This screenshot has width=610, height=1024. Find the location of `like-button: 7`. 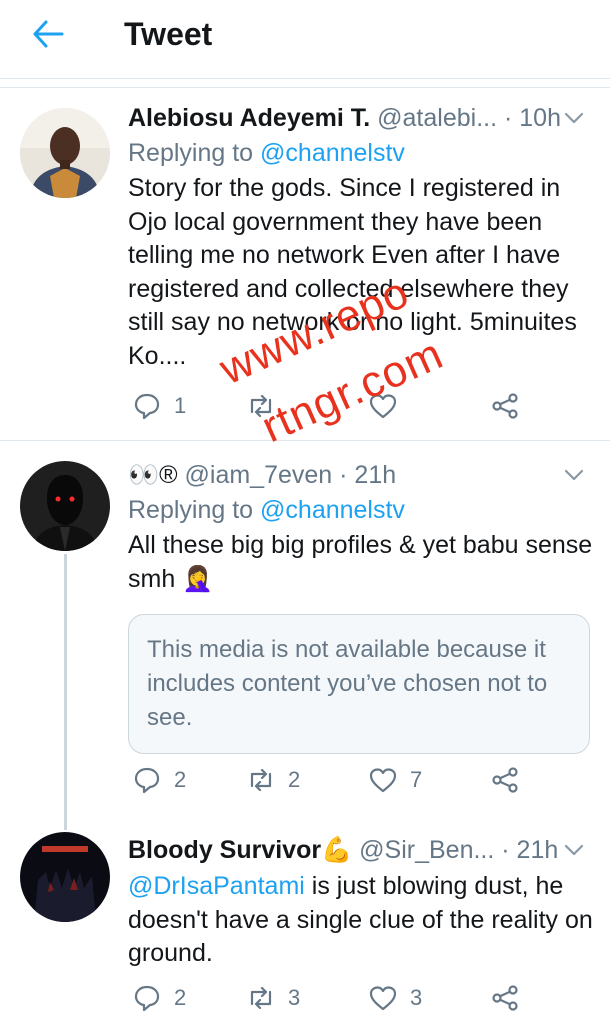

like-button: 7 is located at coordinates (395, 780).